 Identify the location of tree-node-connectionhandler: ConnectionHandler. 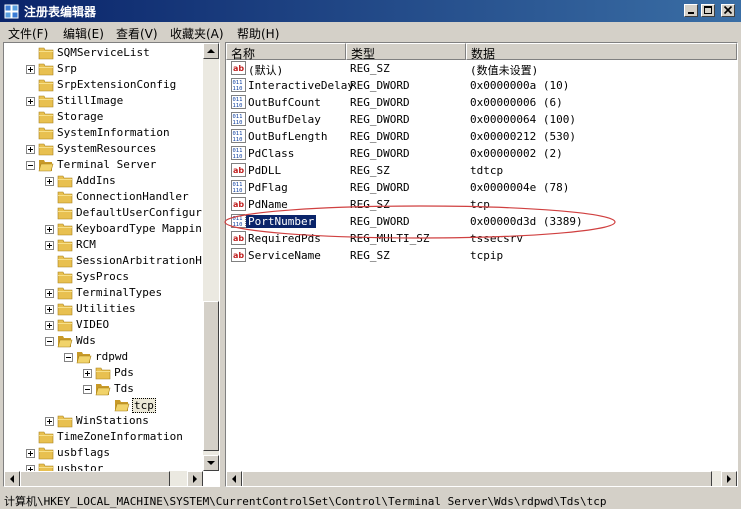
(103, 197).